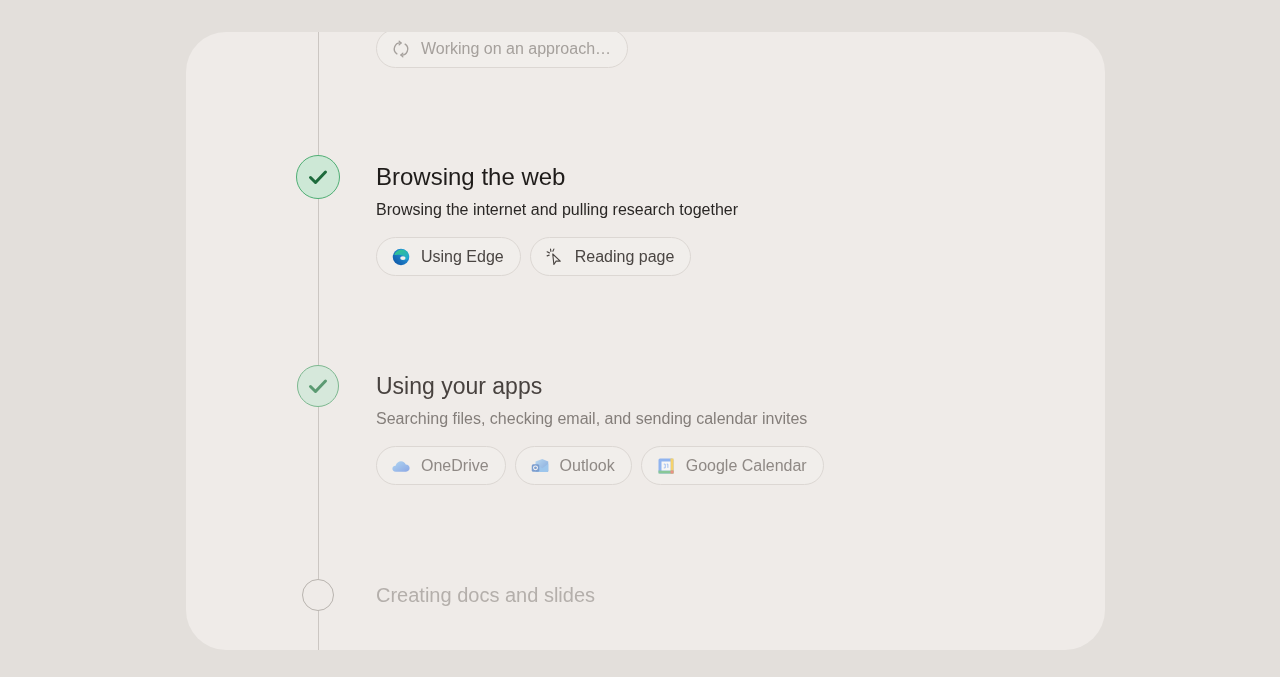  Describe the element at coordinates (401, 256) in the screenshot. I see `browser-swirl-icon` at that location.